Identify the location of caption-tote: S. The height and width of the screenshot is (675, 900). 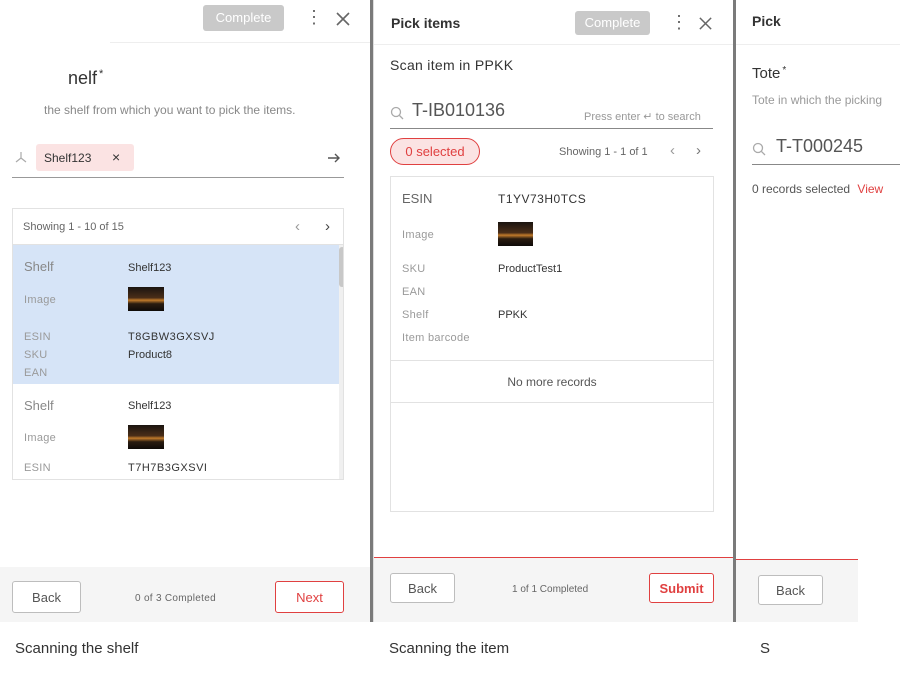
(765, 648).